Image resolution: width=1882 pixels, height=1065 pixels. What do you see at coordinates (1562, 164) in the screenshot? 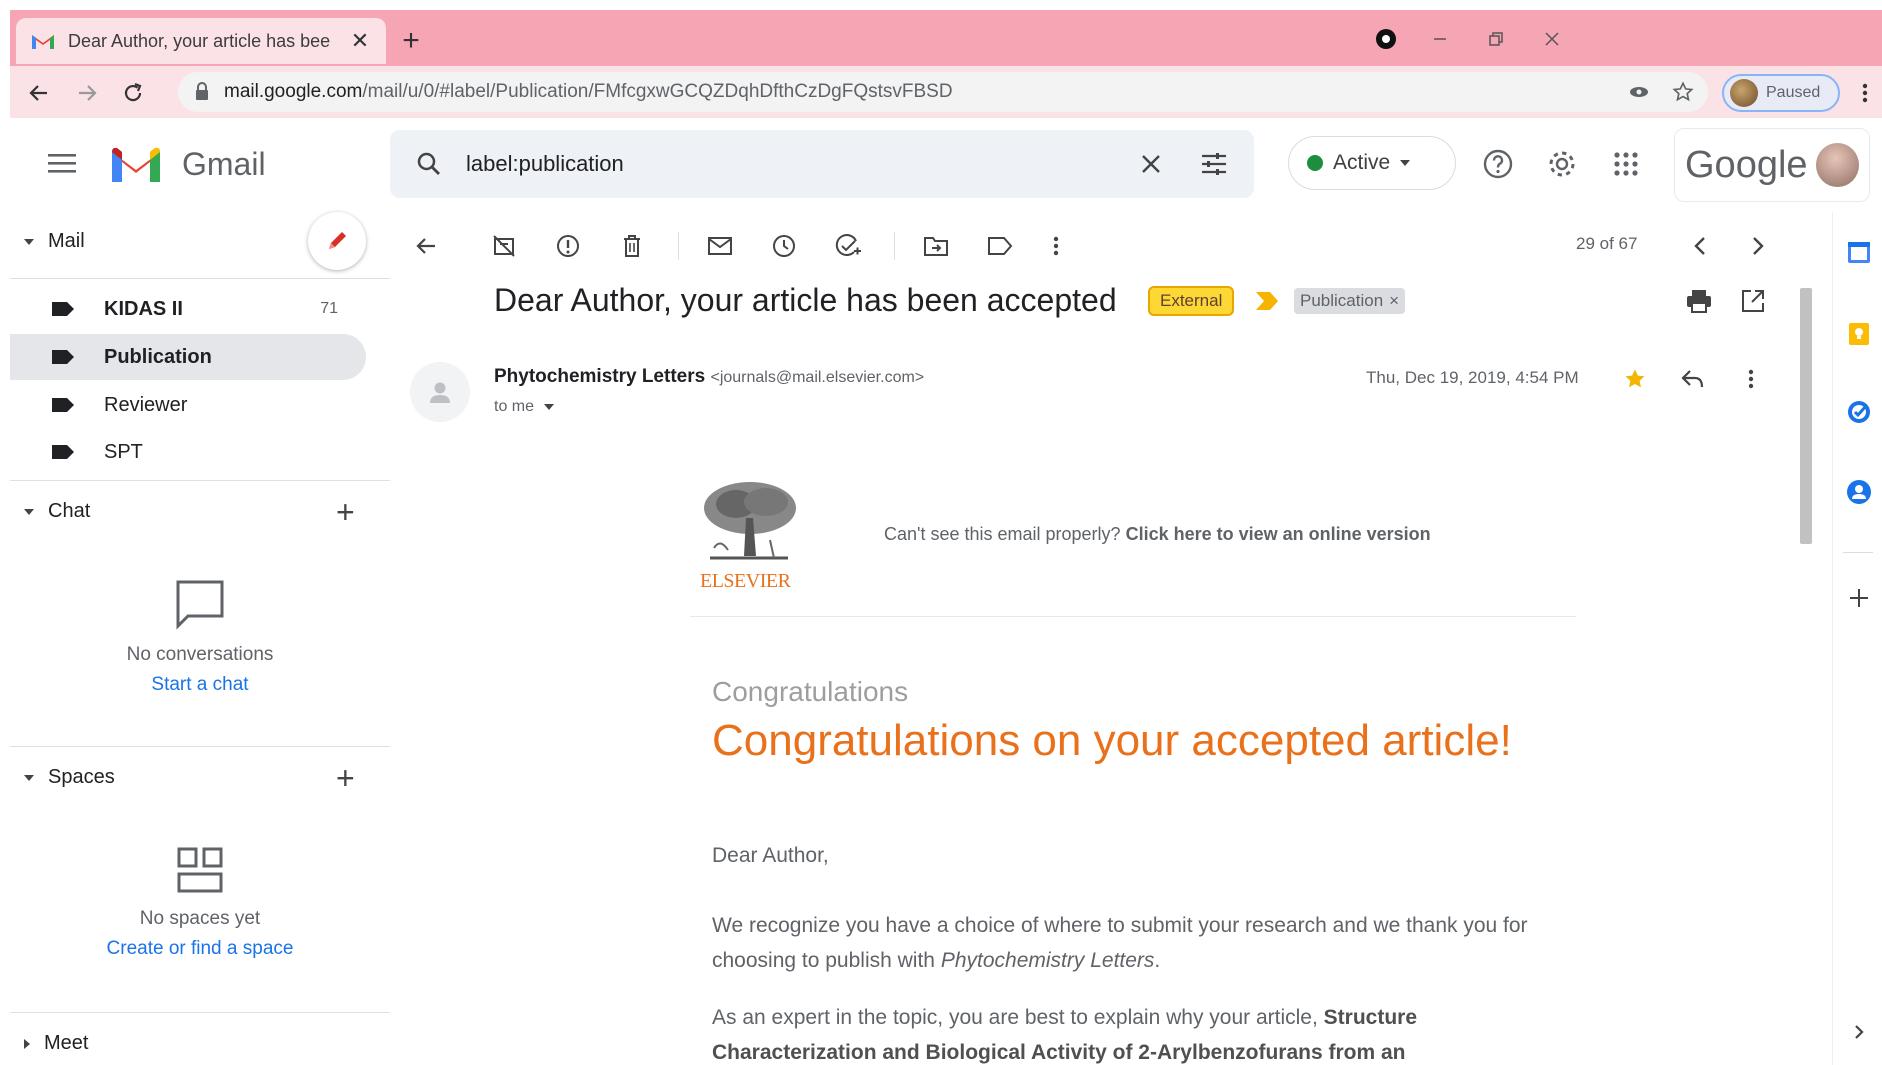
I see `settings-gear-icon` at bounding box center [1562, 164].